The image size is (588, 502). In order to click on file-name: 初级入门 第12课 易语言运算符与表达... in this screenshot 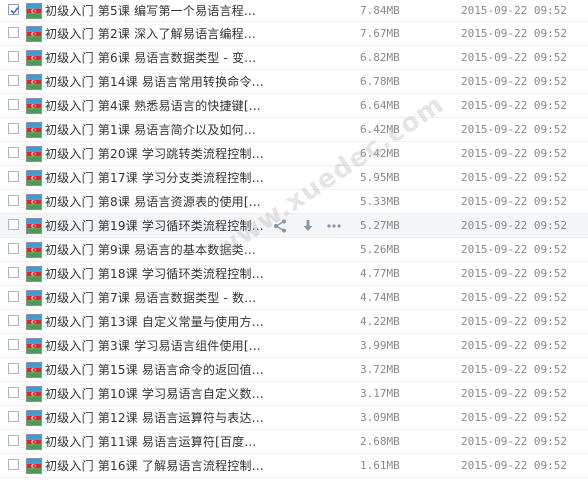, I will do `click(161, 418)`.